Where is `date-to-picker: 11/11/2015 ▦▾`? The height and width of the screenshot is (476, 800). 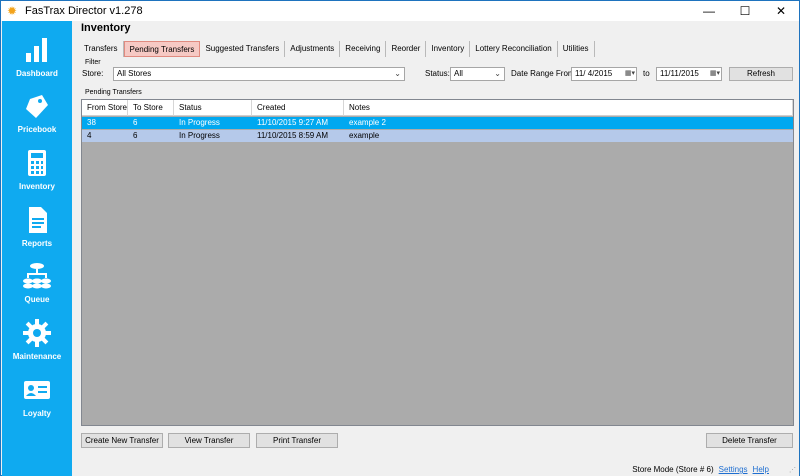
date-to-picker: 11/11/2015 ▦▾ is located at coordinates (689, 74).